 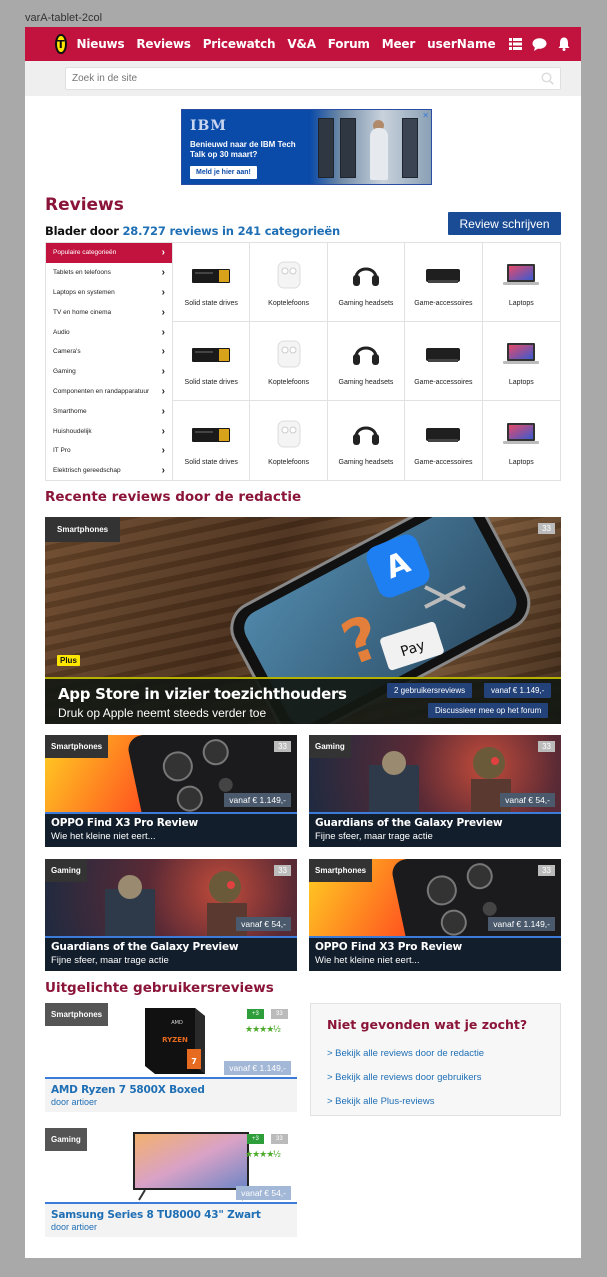 What do you see at coordinates (109, 312) in the screenshot?
I see `category-item: TV en home cinema ›` at bounding box center [109, 312].